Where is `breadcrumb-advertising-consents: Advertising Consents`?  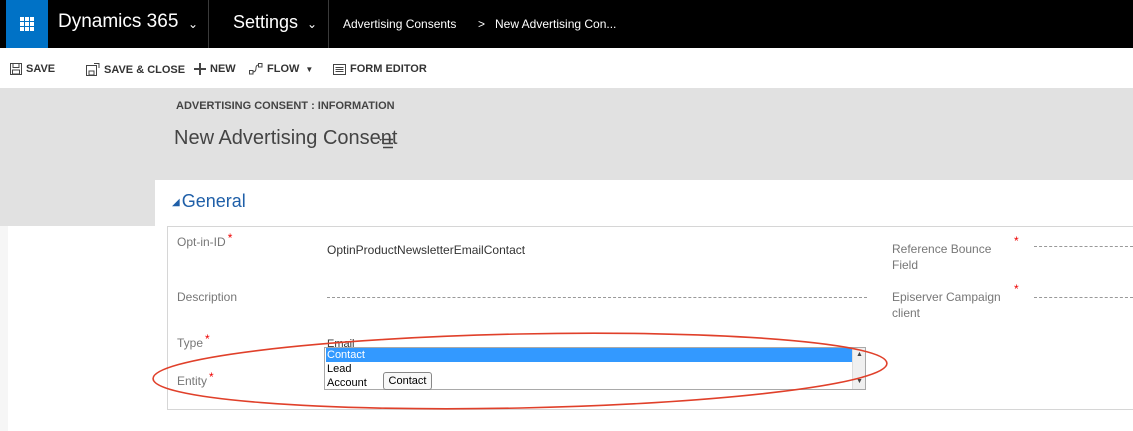
breadcrumb-advertising-consents: Advertising Consents is located at coordinates (399, 24).